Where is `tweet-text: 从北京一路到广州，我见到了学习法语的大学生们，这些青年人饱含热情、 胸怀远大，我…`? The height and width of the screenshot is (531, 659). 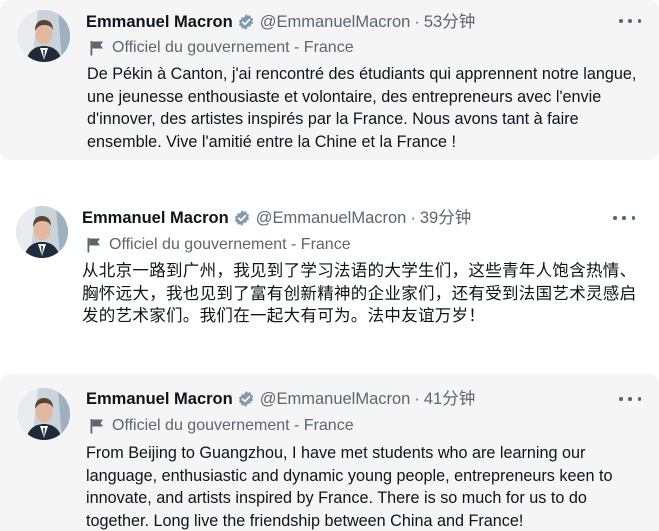
tweet-text: 从北京一路到广州，我见到了学习法语的大学生们，这些青年人饱含热情、 胸怀远大，我… is located at coordinates (359, 293).